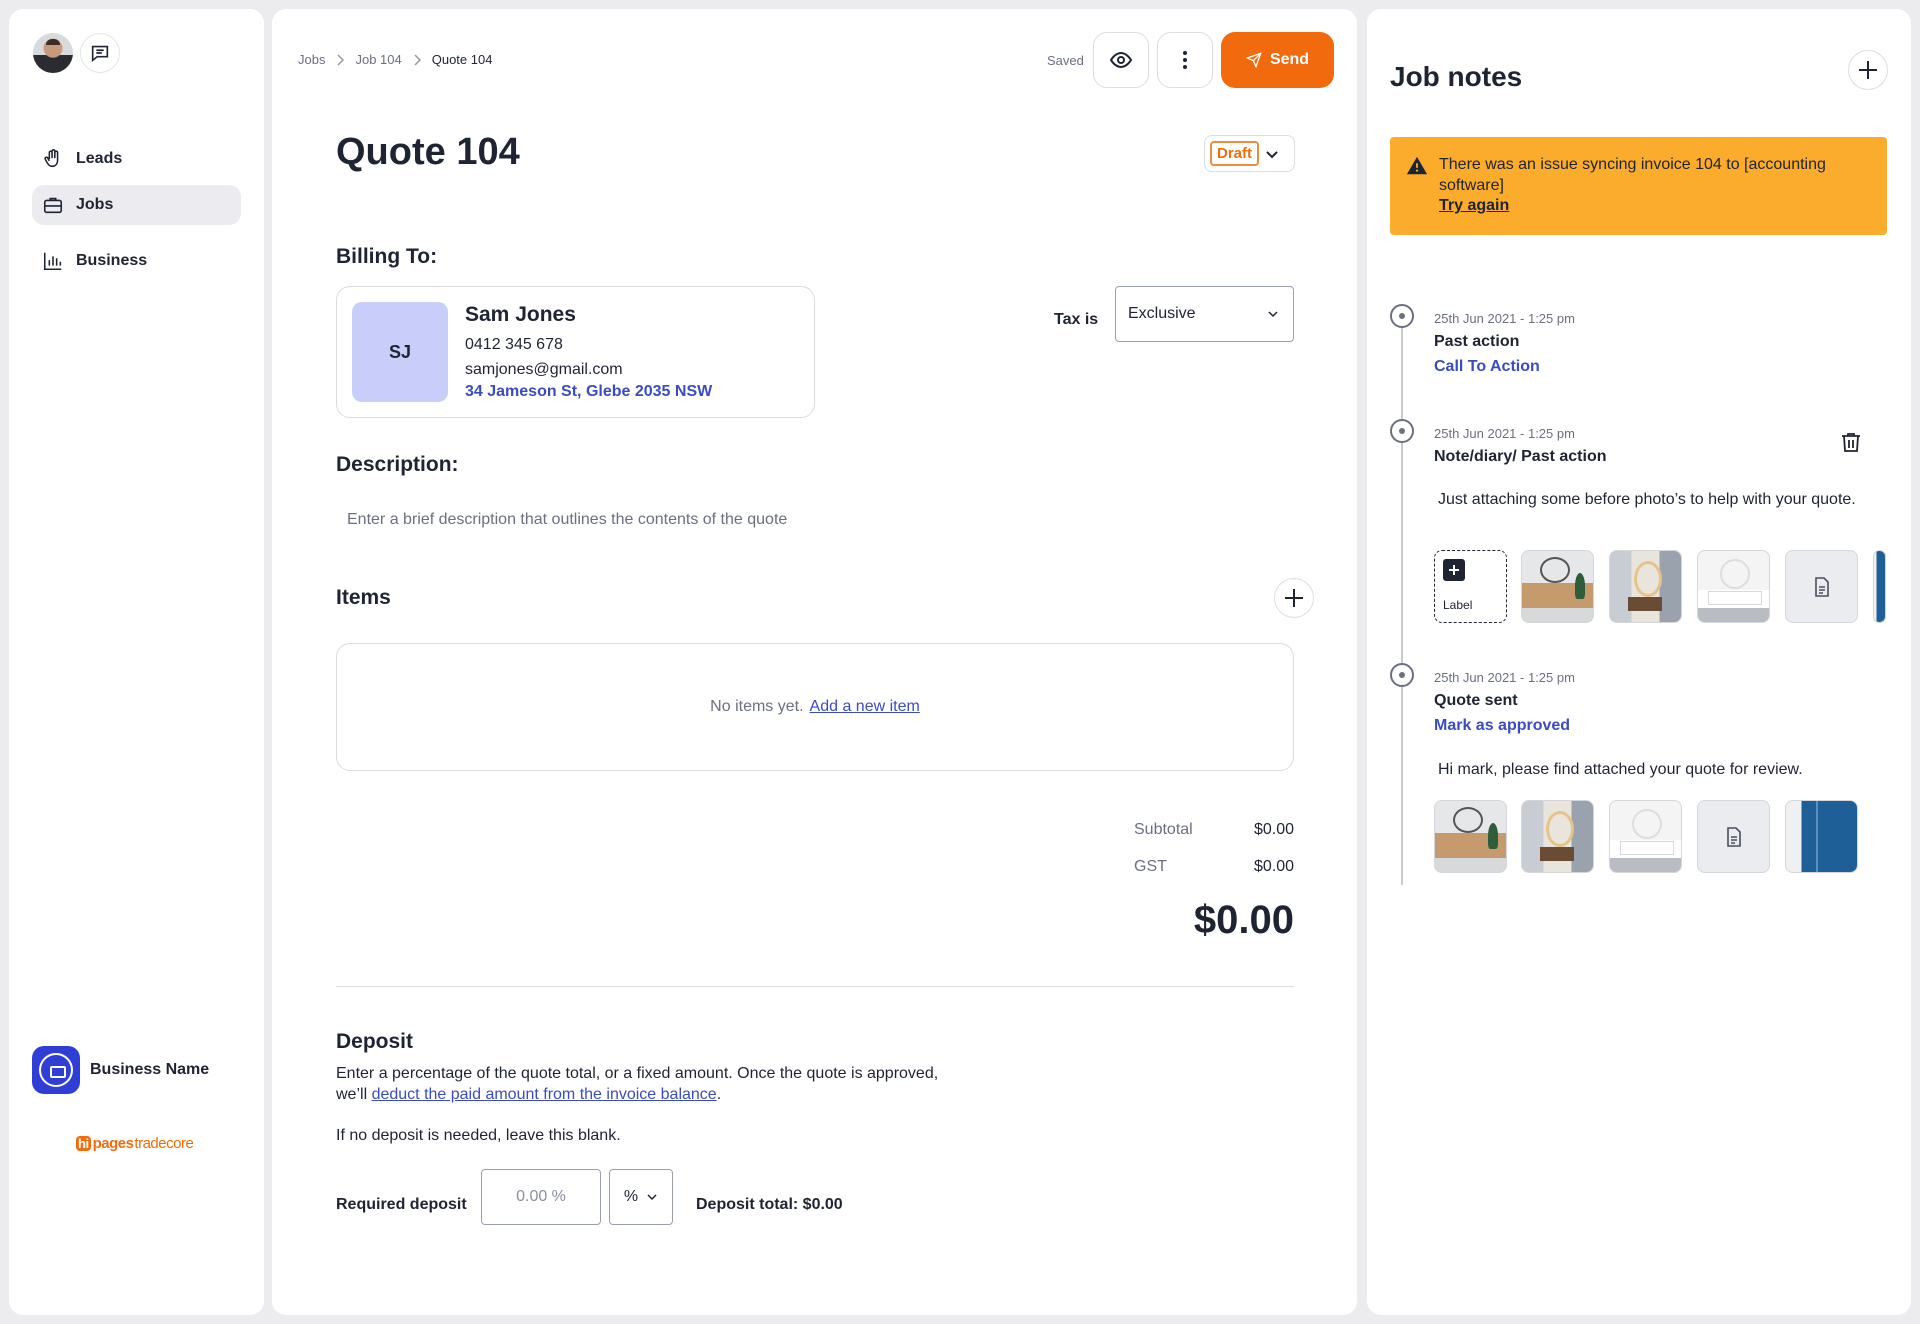 The width and height of the screenshot is (1920, 1324). Describe the element at coordinates (1065, 60) in the screenshot. I see `save-status: Saved` at that location.